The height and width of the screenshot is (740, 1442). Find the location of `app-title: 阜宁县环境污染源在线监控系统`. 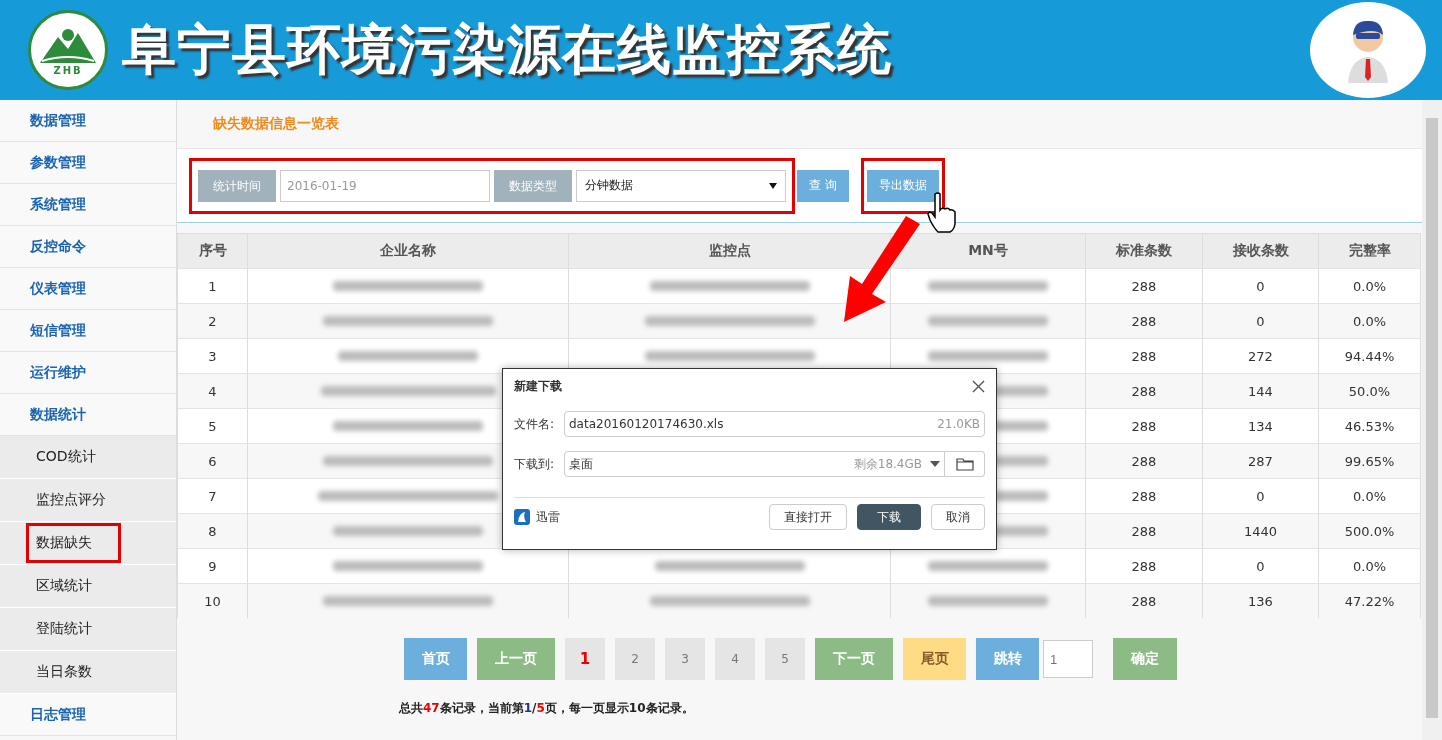

app-title: 阜宁县环境污染源在线监控系统 is located at coordinates (507, 49).